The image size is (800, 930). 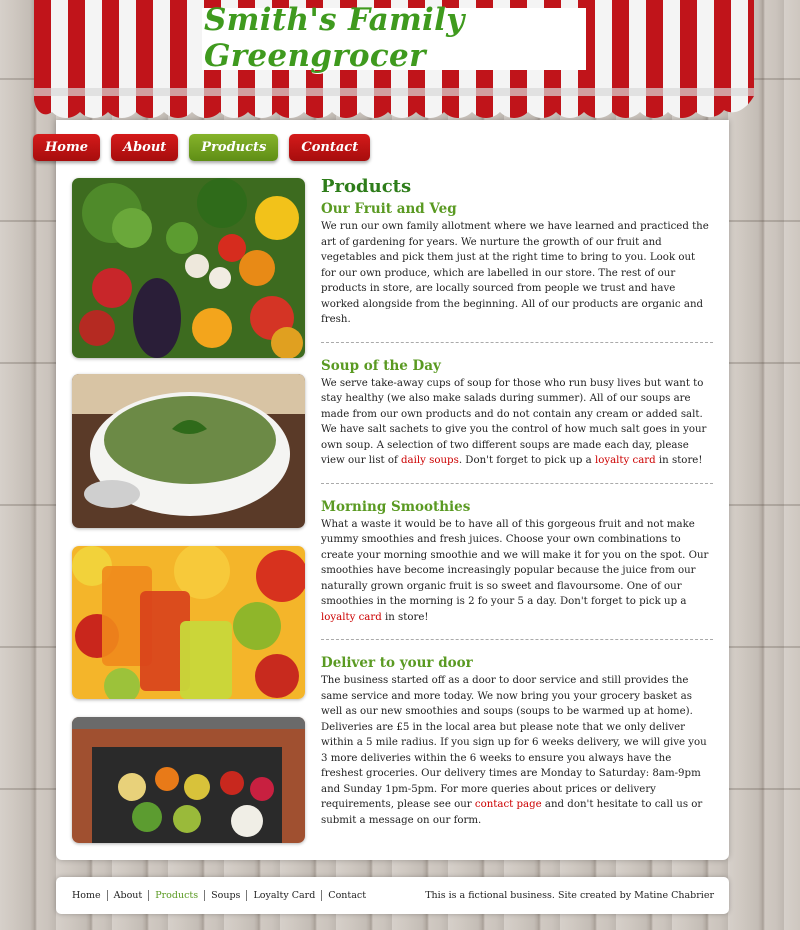 I want to click on smoothies-photo, so click(x=188, y=622).